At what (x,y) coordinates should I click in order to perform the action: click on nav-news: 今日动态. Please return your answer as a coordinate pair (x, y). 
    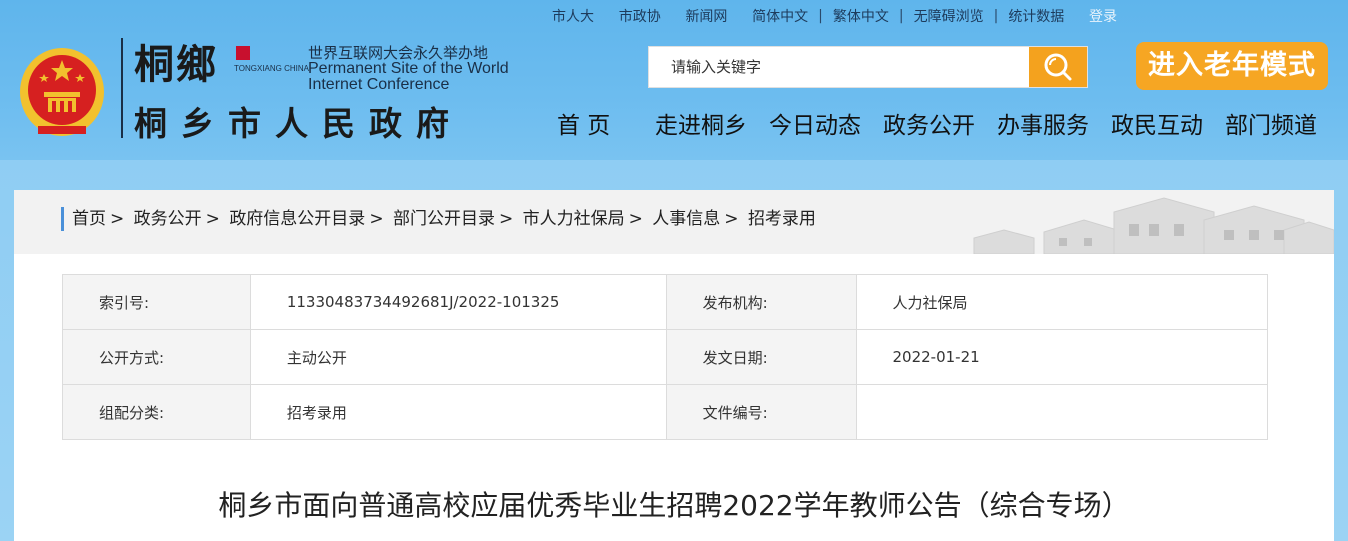
    Looking at the image, I should click on (815, 126).